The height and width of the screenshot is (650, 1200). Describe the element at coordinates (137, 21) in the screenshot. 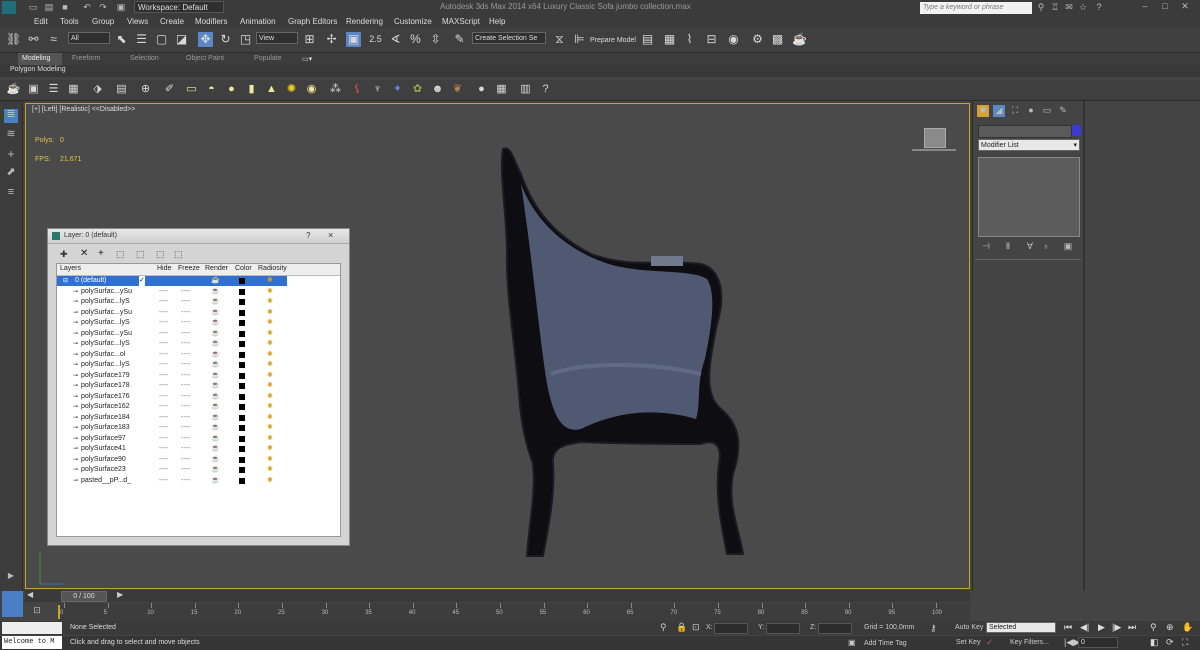

I see `menu-views: Views` at that location.